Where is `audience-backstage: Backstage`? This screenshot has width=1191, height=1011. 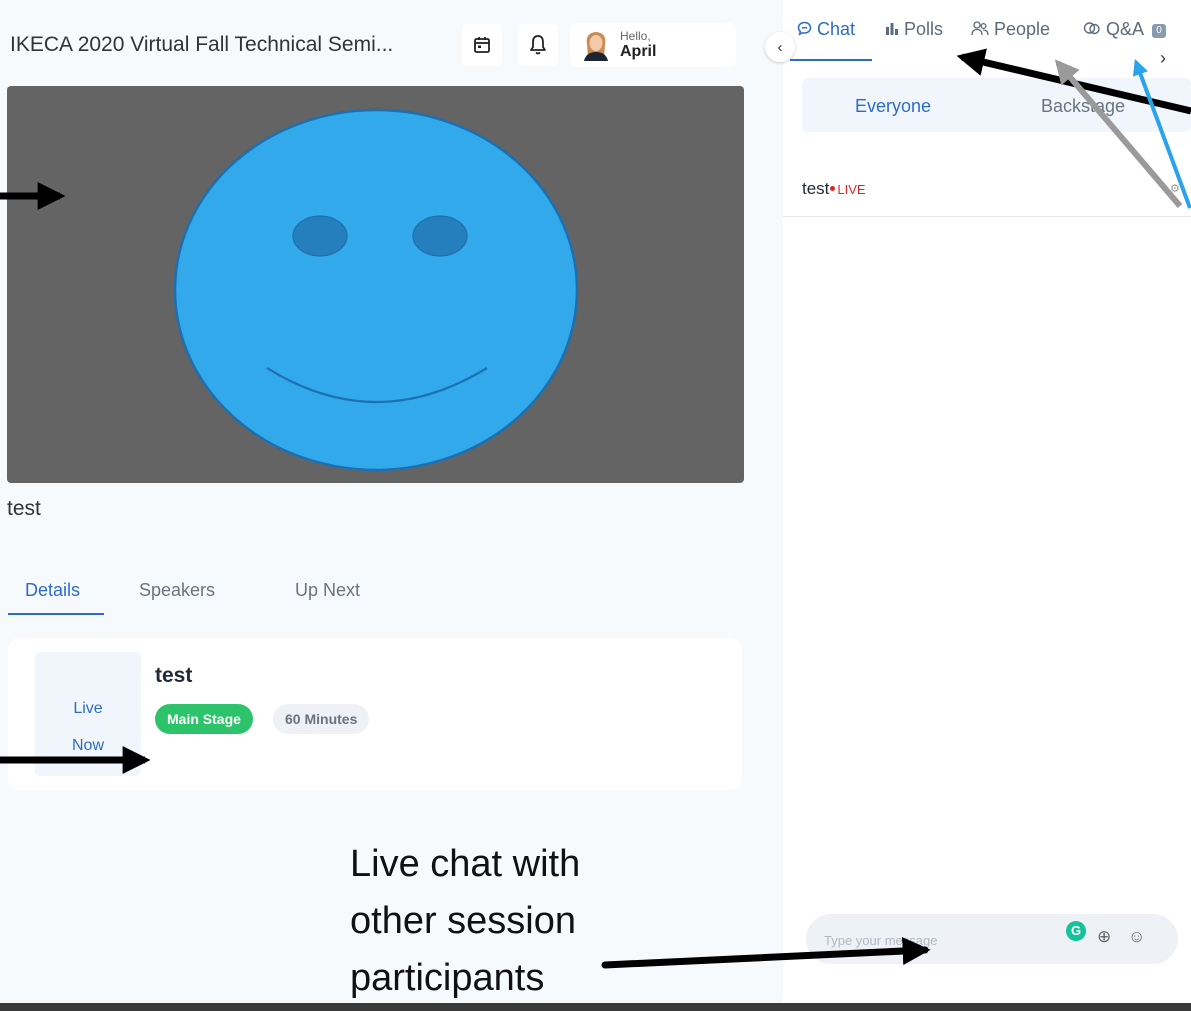 audience-backstage: Backstage is located at coordinates (1083, 106).